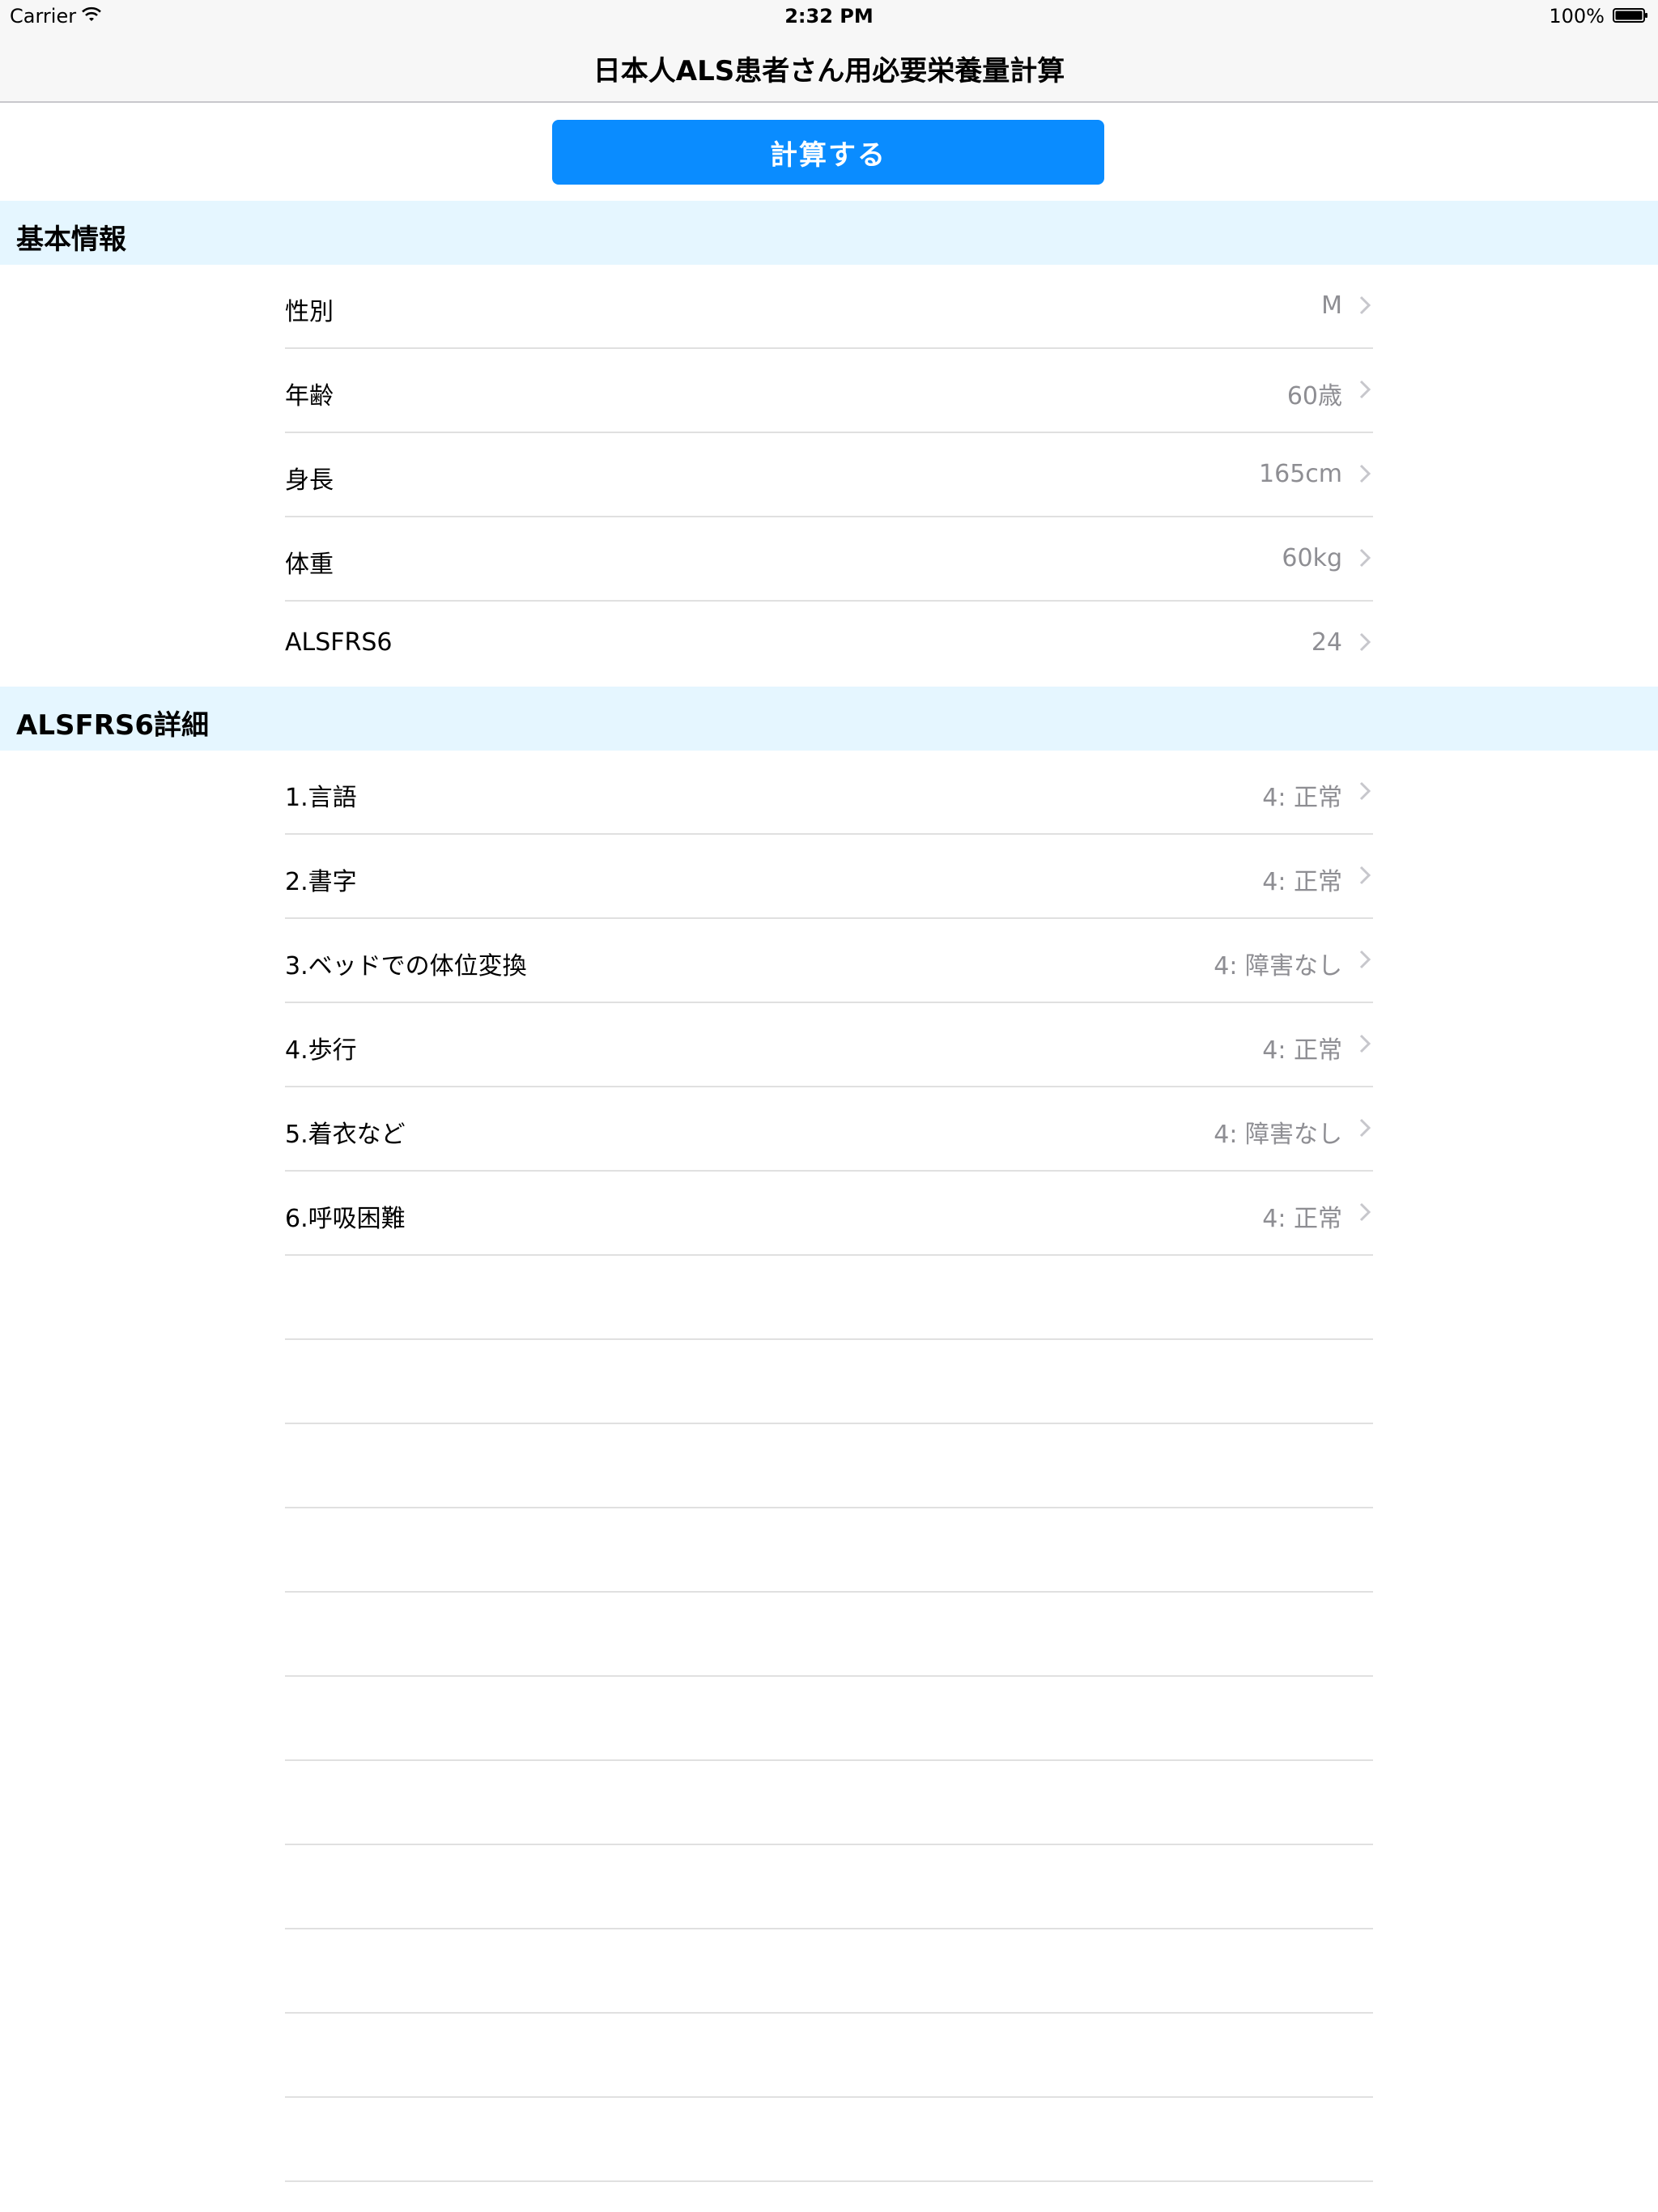  Describe the element at coordinates (829, 719) in the screenshot. I see `section-header-alsfrs6-detail: ALSFRS6詳細` at that location.